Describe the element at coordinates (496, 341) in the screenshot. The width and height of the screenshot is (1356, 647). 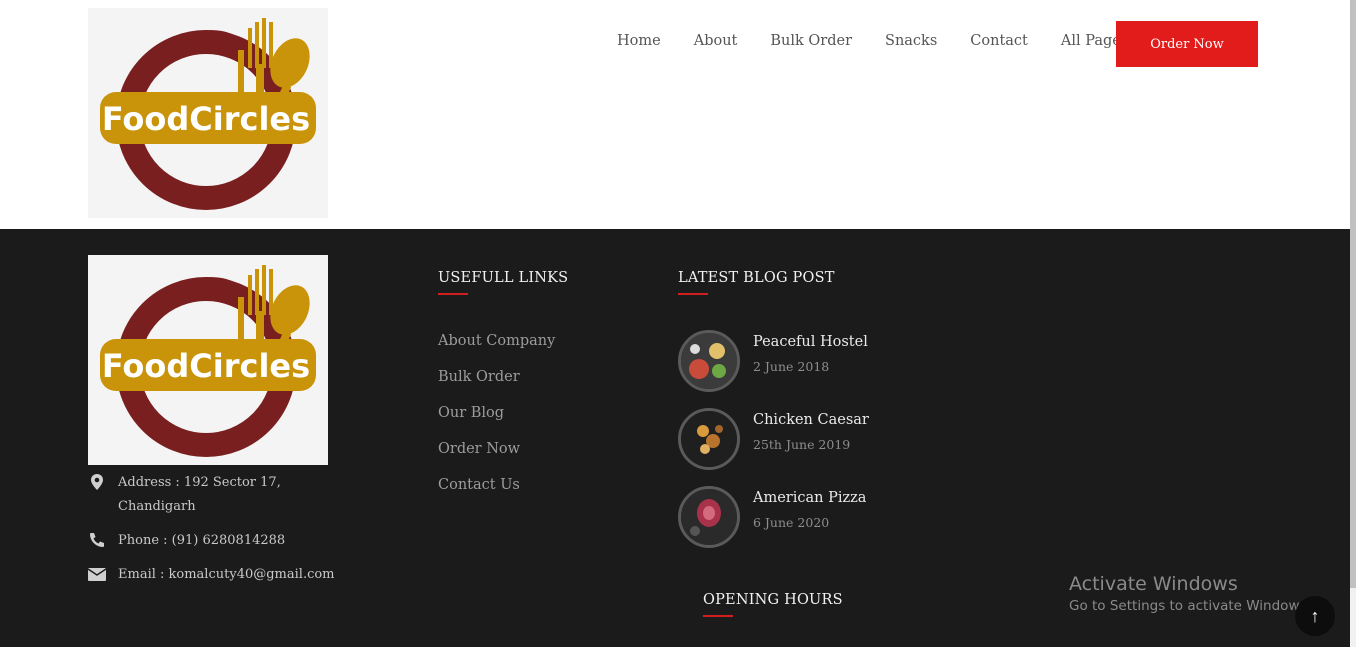
I see `link-about-company: About Company` at that location.